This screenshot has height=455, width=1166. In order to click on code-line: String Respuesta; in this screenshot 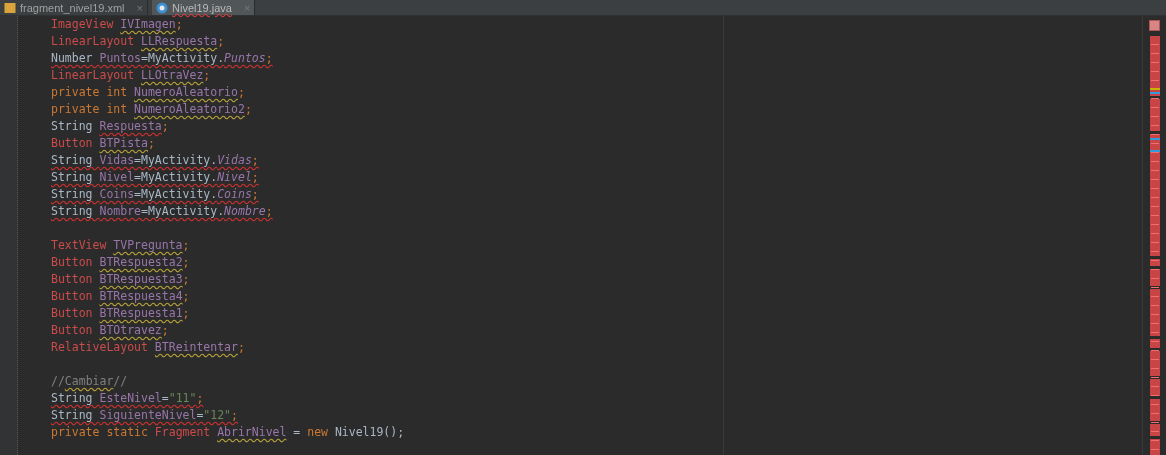, I will do `click(110, 126)`.